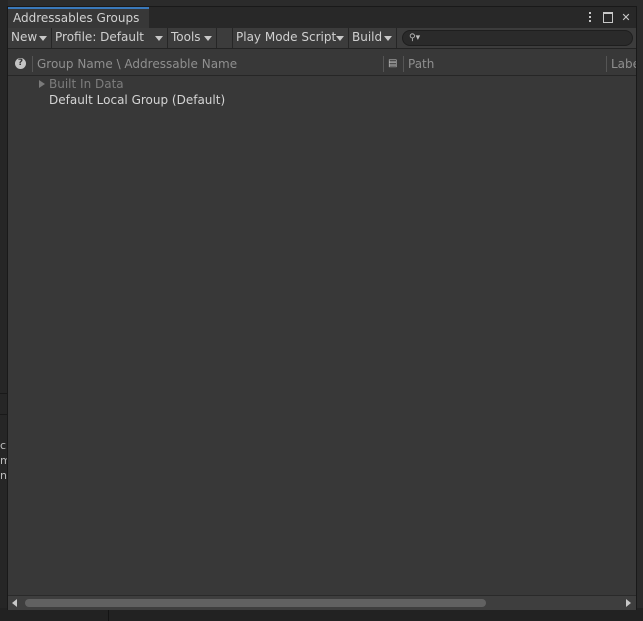  What do you see at coordinates (394, 64) in the screenshot?
I see `sort-icon: ▤` at bounding box center [394, 64].